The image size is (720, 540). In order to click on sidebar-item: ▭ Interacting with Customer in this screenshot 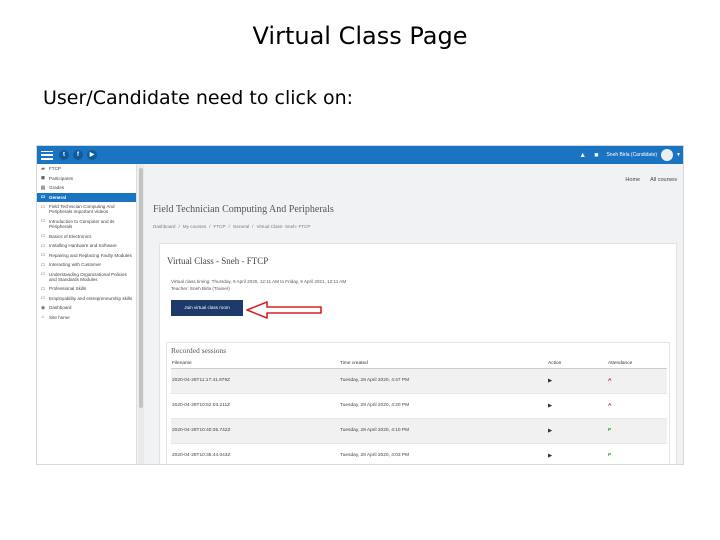, I will do `click(86, 265)`.